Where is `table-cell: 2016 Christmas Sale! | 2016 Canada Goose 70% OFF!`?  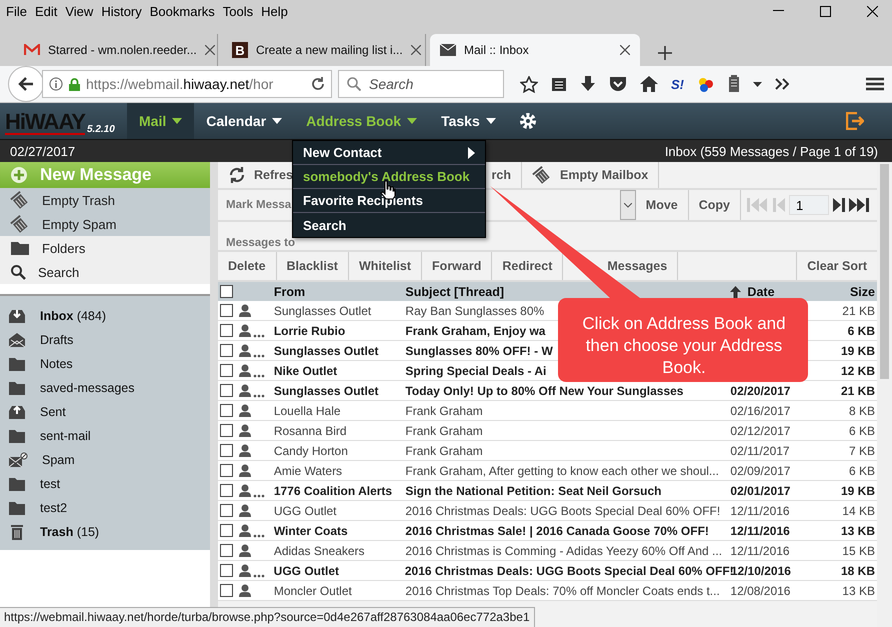
table-cell: 2016 Christmas Sale! | 2016 Canada Goose 70% OFF! is located at coordinates (557, 531).